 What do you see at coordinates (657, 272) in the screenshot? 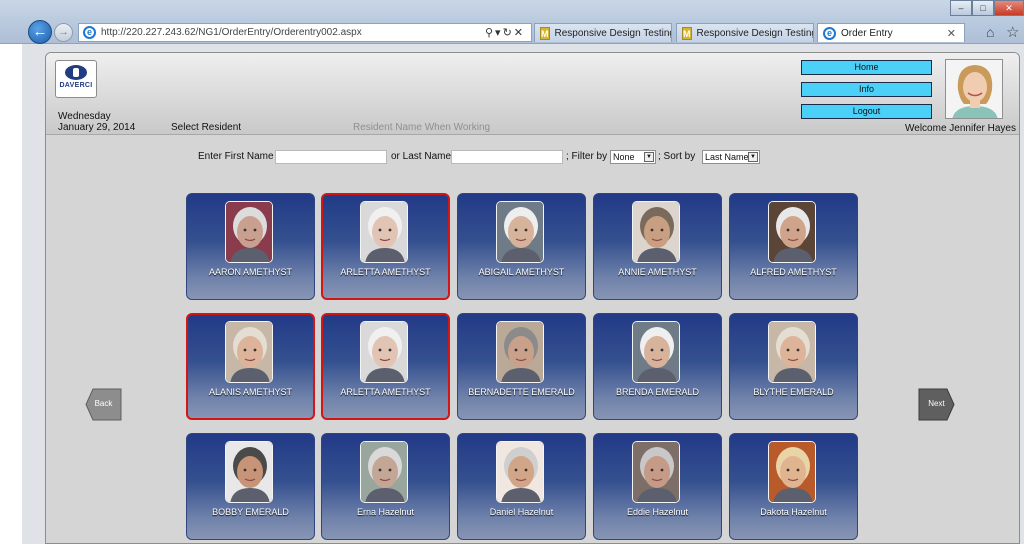
I see `resident-name: ANNIE AMETHYST` at bounding box center [657, 272].